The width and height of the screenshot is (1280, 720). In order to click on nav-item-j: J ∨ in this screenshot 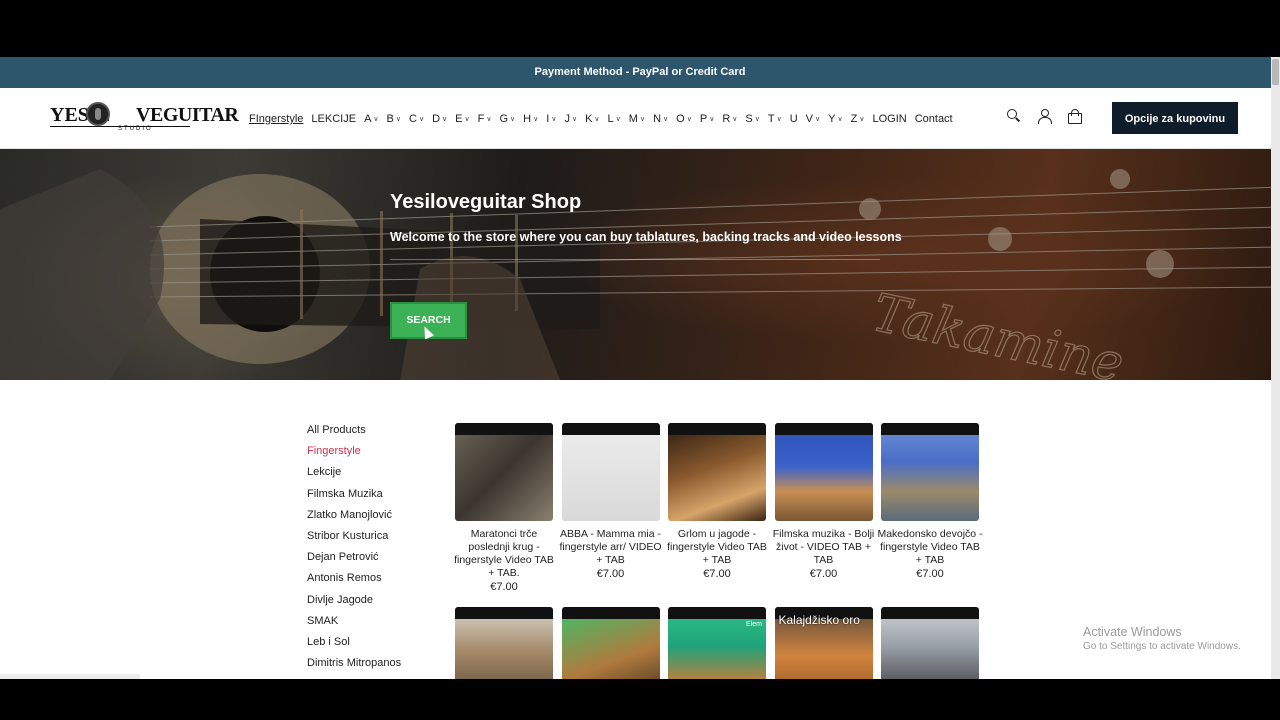, I will do `click(570, 119)`.